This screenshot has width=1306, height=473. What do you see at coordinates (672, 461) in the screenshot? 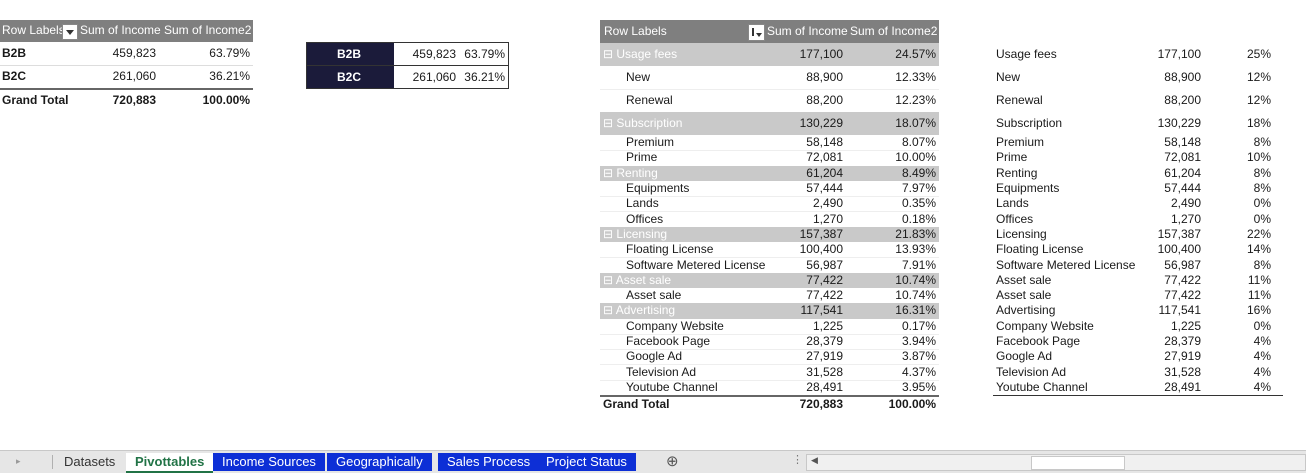
I see `plus-circle-icon: ⊕` at bounding box center [672, 461].